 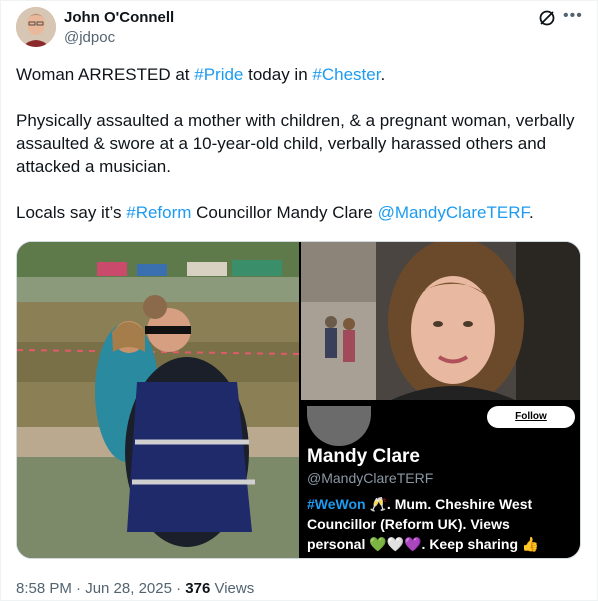 What do you see at coordinates (198, 588) in the screenshot?
I see `views-count: 376` at bounding box center [198, 588].